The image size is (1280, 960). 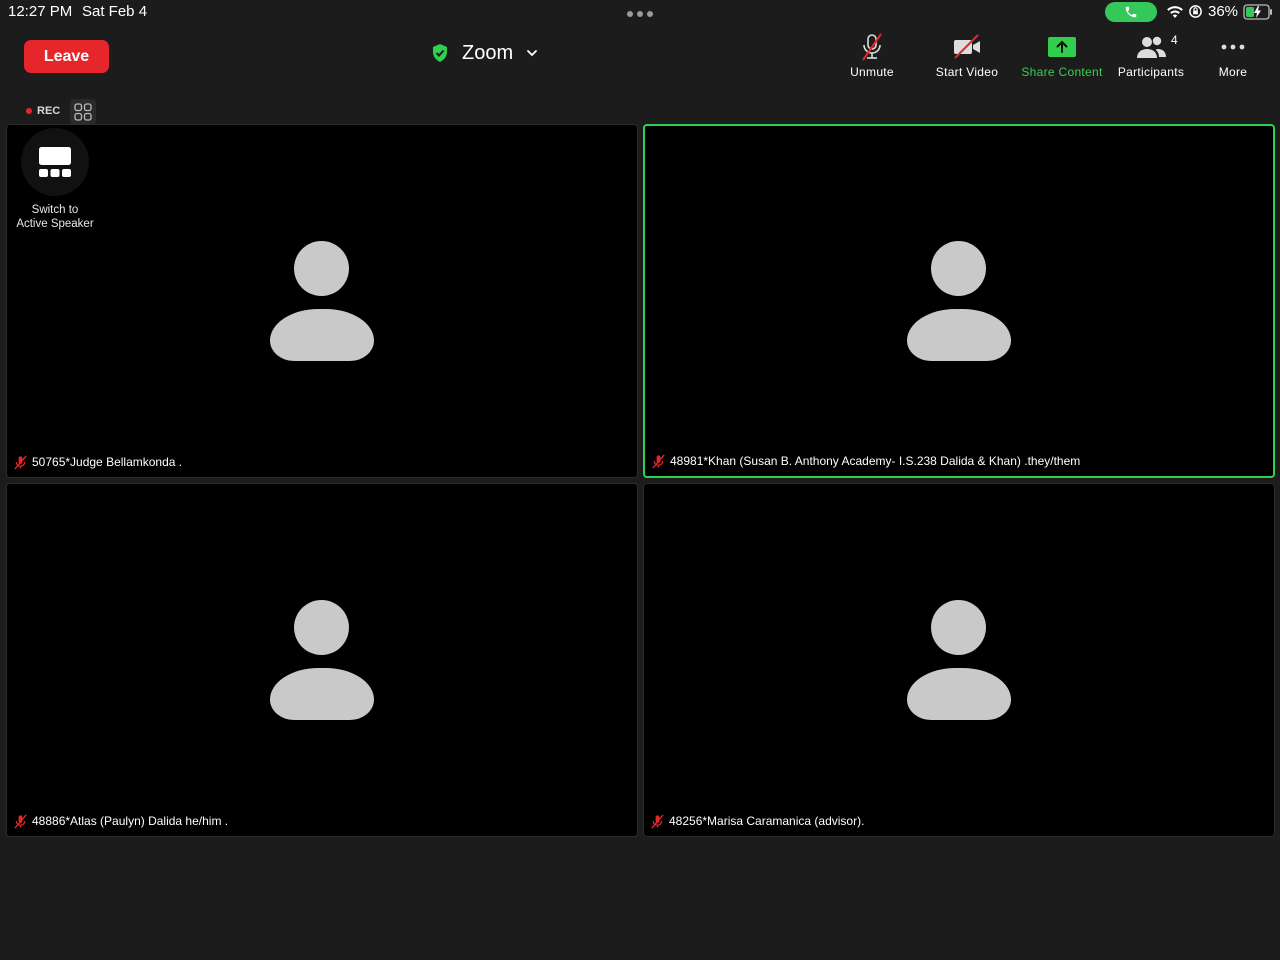 I want to click on share-screen-icon, so click(x=1062, y=47).